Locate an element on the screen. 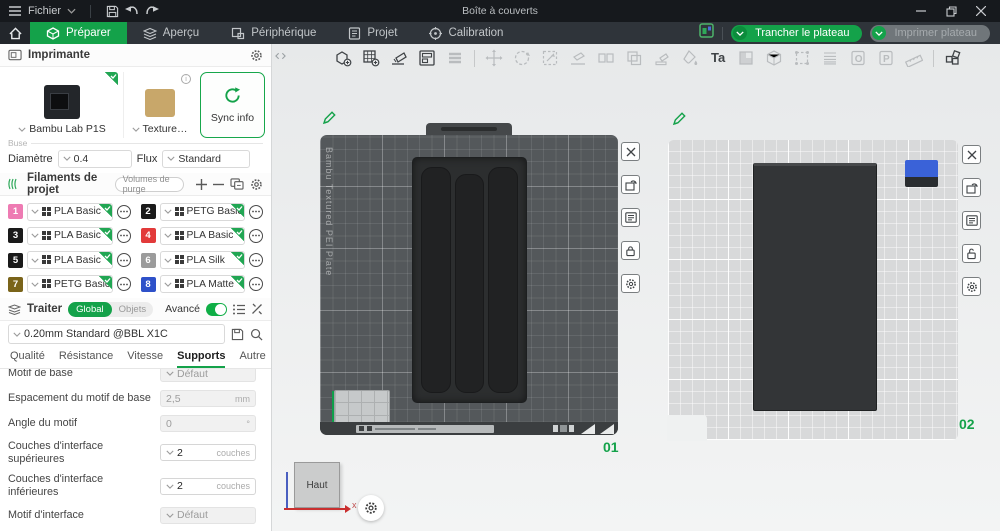  auto-orient-icon is located at coordinates (399, 58).